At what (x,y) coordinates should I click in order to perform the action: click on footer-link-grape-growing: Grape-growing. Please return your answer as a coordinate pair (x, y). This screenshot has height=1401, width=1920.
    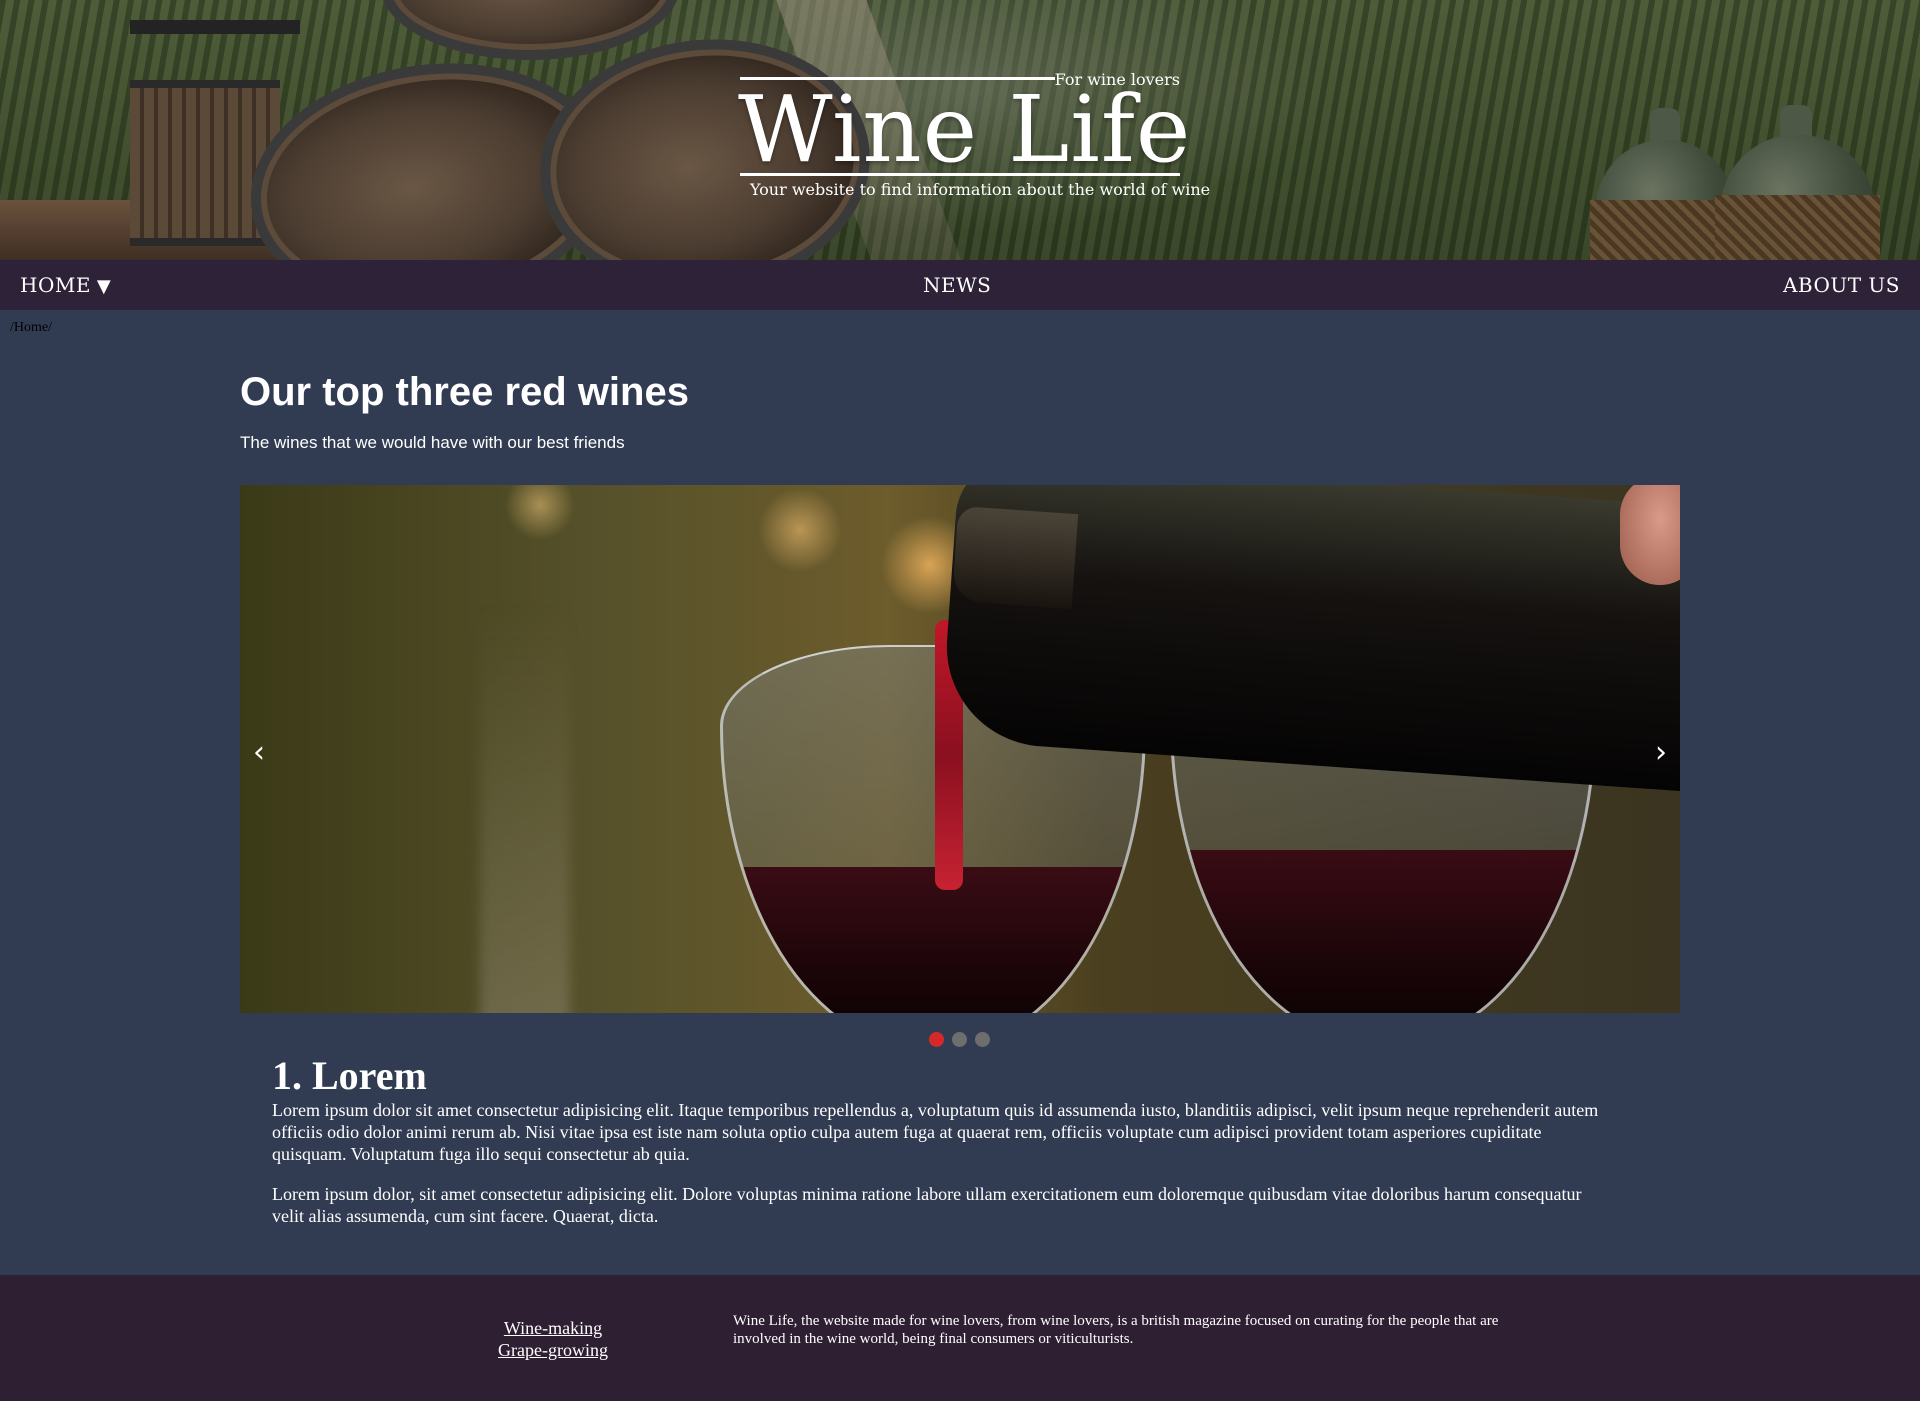
    Looking at the image, I should click on (553, 1350).